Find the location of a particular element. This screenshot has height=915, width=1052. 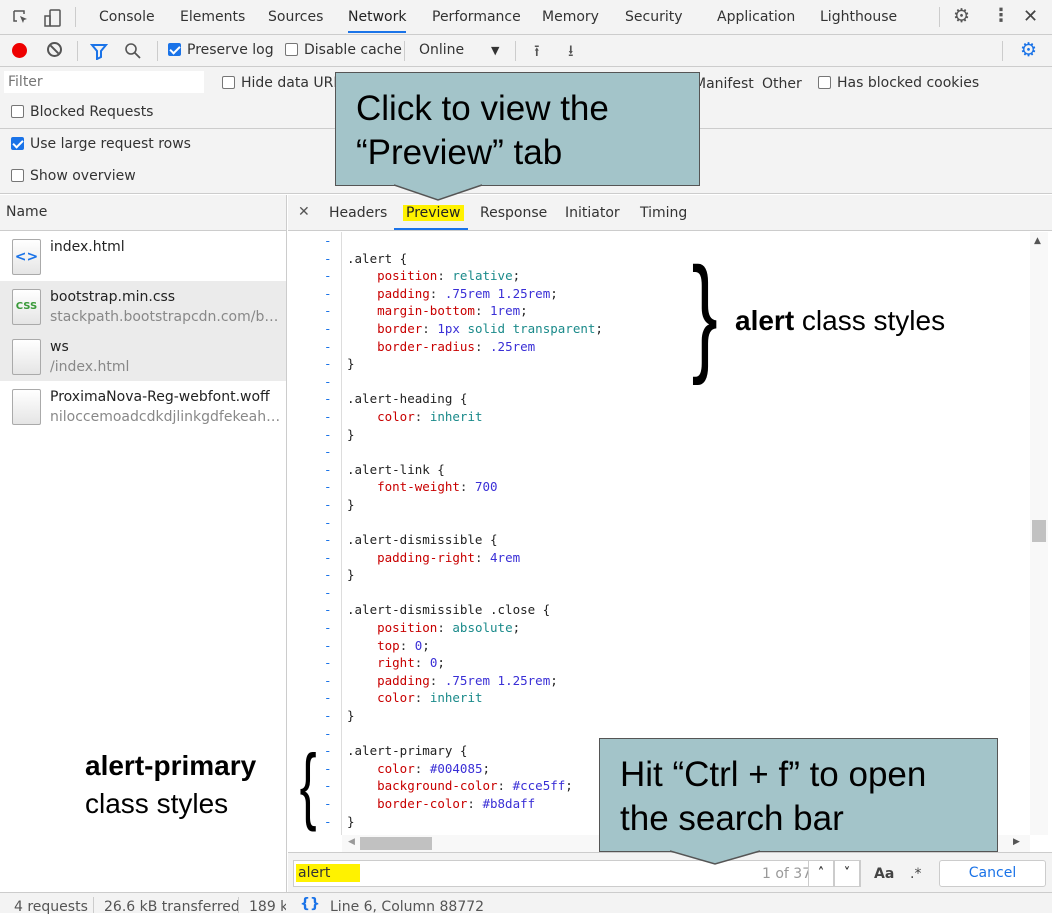

export-har-icon: ⭳ is located at coordinates (571, 53).